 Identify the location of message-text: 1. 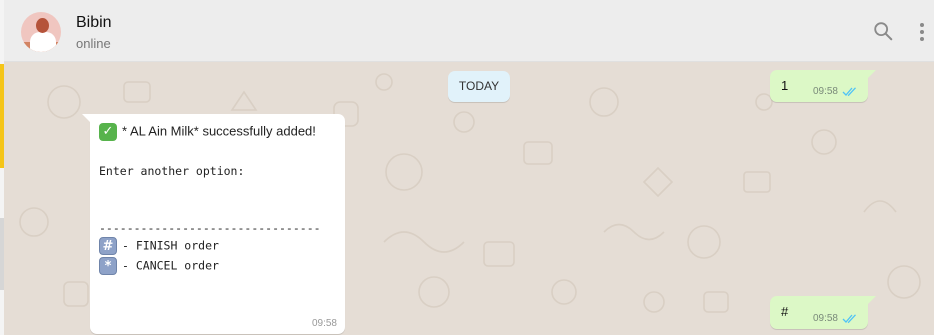
(785, 85).